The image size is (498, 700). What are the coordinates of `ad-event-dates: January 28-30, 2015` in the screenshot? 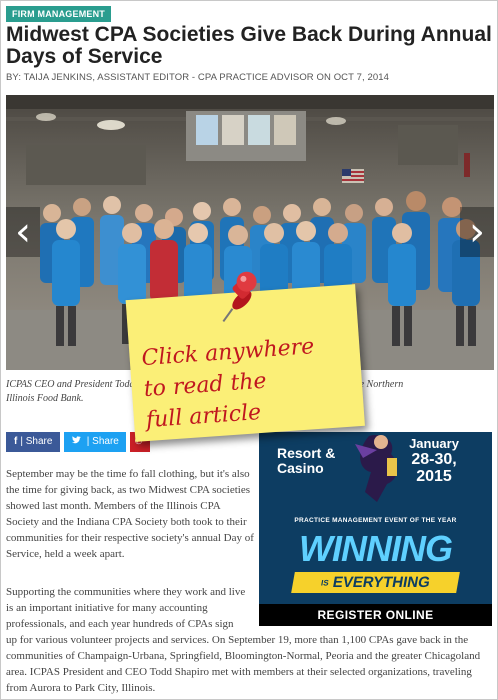 It's located at (434, 461).